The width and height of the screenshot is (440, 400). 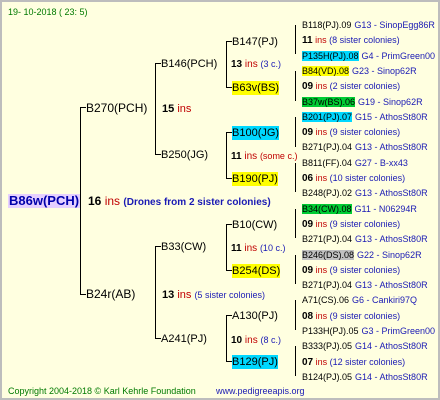 I want to click on gen4-row: A71(CS).06 G6 - Cankiri97Q, so click(x=359, y=300).